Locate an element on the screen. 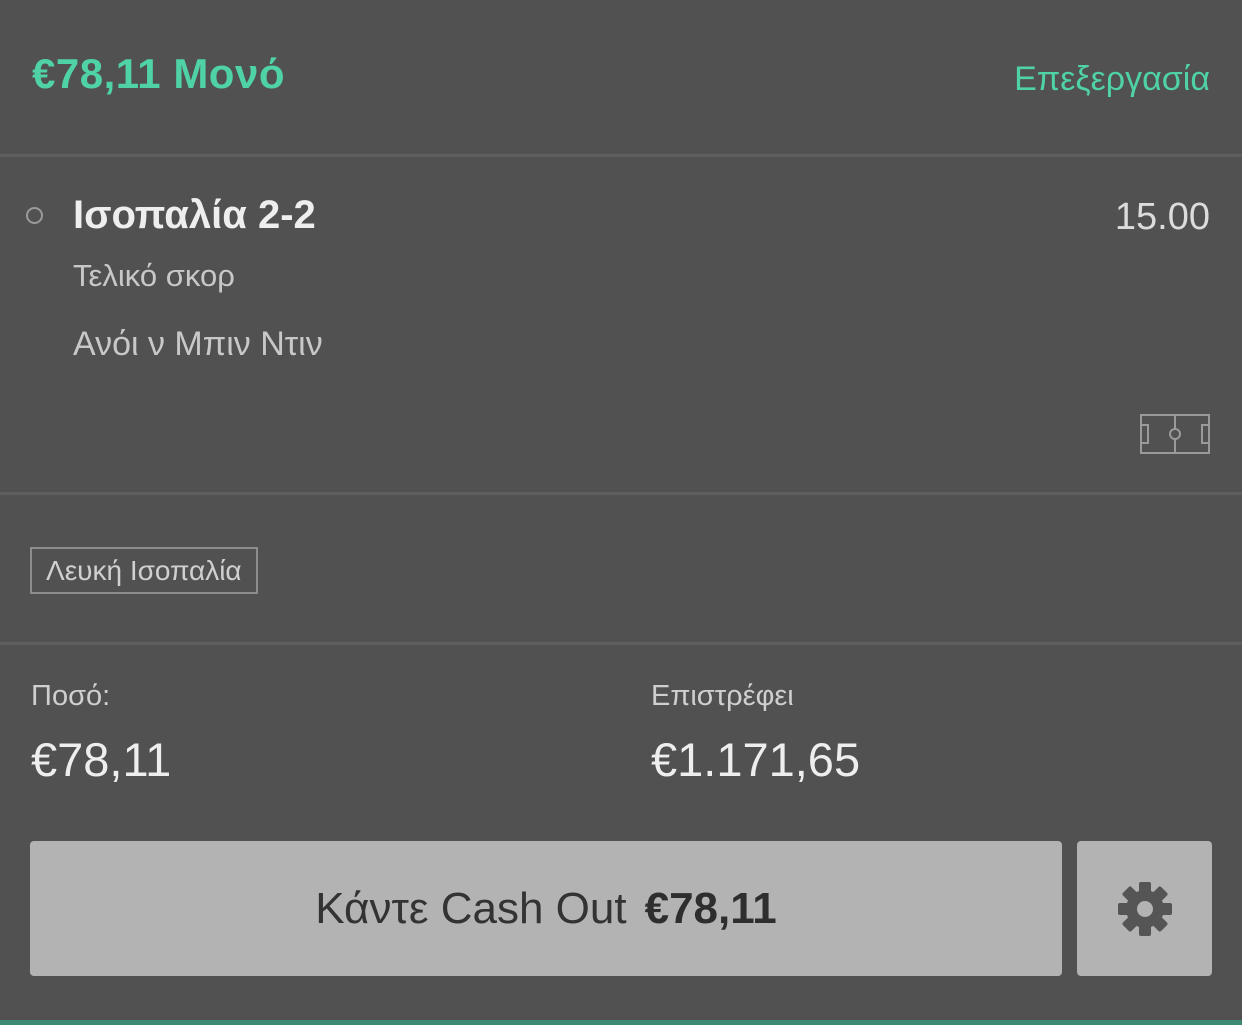  bet-title: €78,11 Μονό is located at coordinates (158, 73).